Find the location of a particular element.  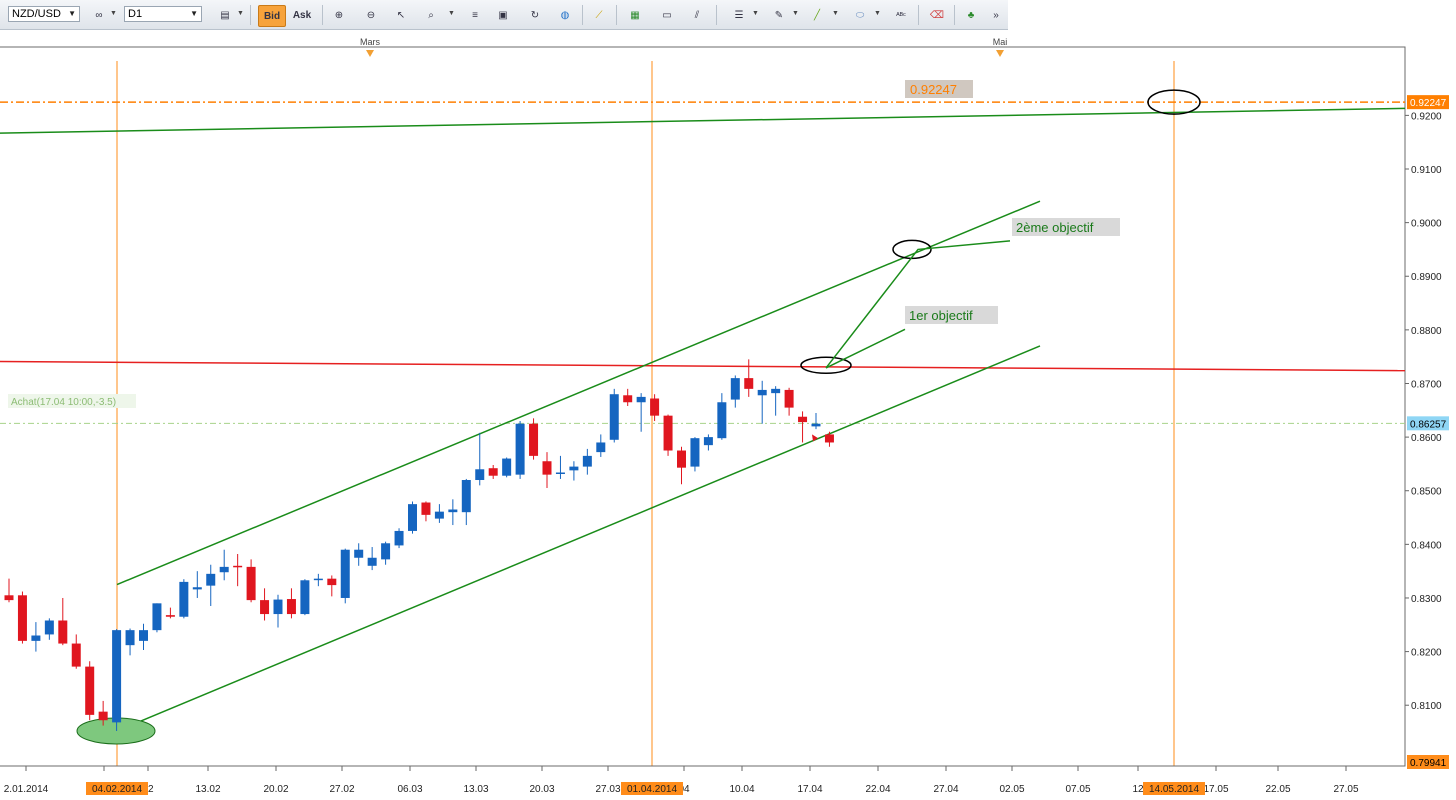

x-tick-label: 2.01.2014 is located at coordinates (26, 789).